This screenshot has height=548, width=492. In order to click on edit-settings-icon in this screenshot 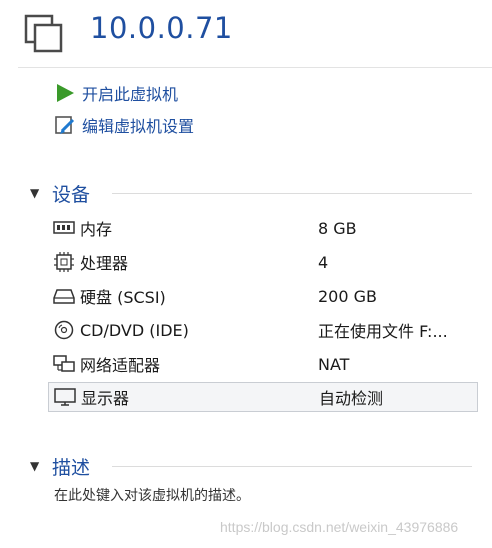, I will do `click(65, 125)`.